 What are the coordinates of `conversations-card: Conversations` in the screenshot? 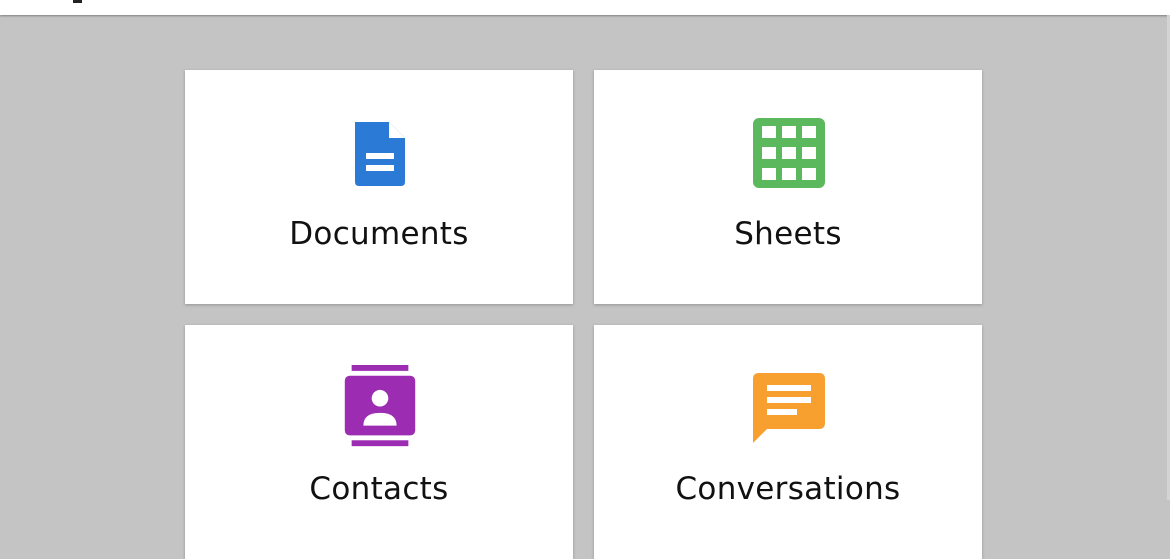 It's located at (788, 442).